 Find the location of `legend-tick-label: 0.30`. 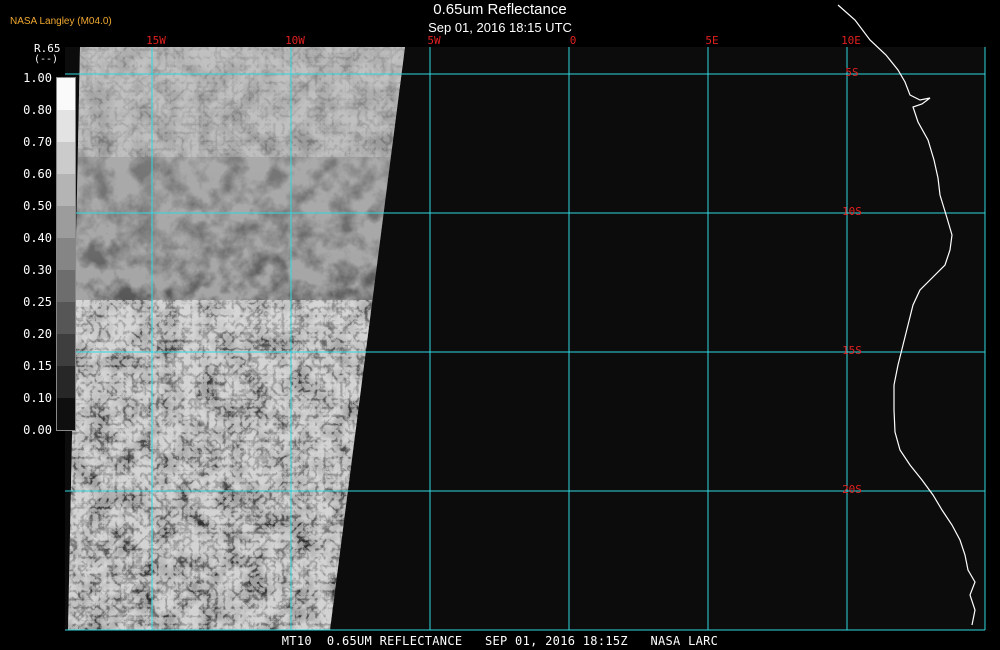

legend-tick-label: 0.30 is located at coordinates (37, 270).